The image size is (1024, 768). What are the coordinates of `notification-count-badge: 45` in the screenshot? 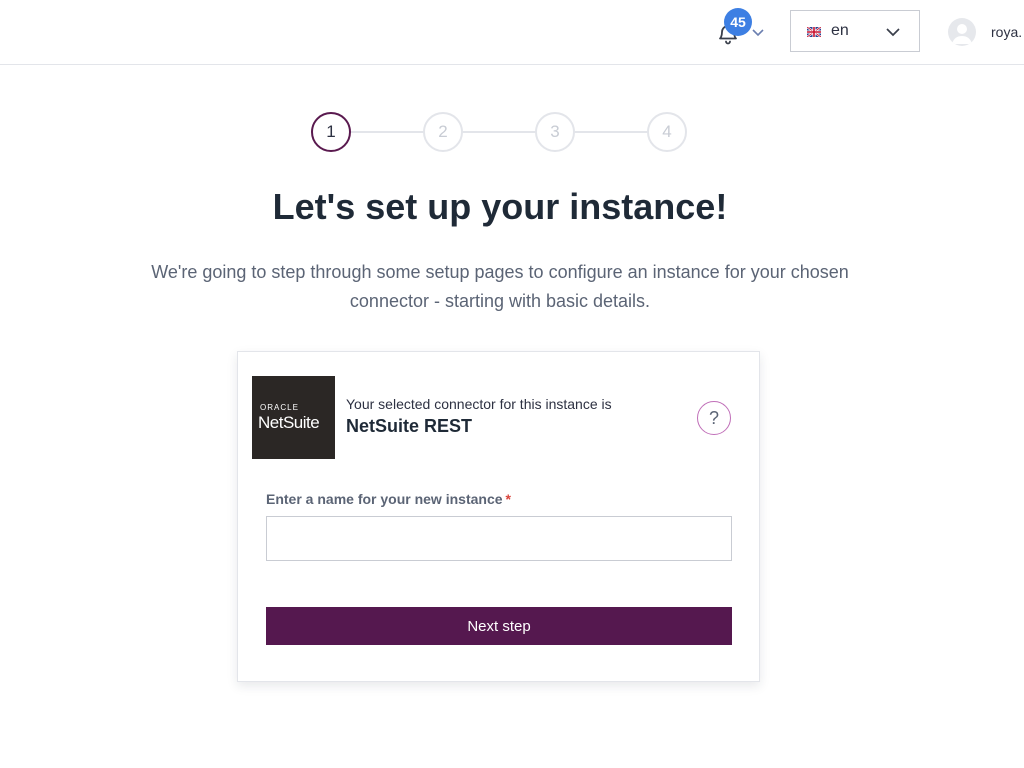 It's located at (738, 22).